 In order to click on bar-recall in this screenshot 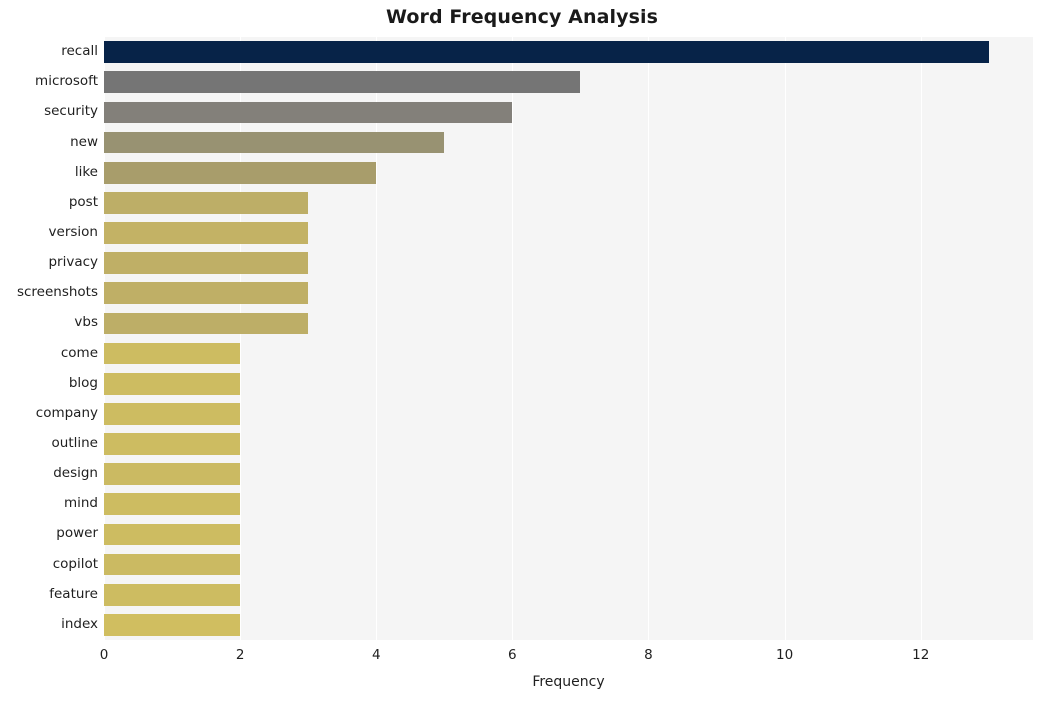, I will do `click(546, 52)`.